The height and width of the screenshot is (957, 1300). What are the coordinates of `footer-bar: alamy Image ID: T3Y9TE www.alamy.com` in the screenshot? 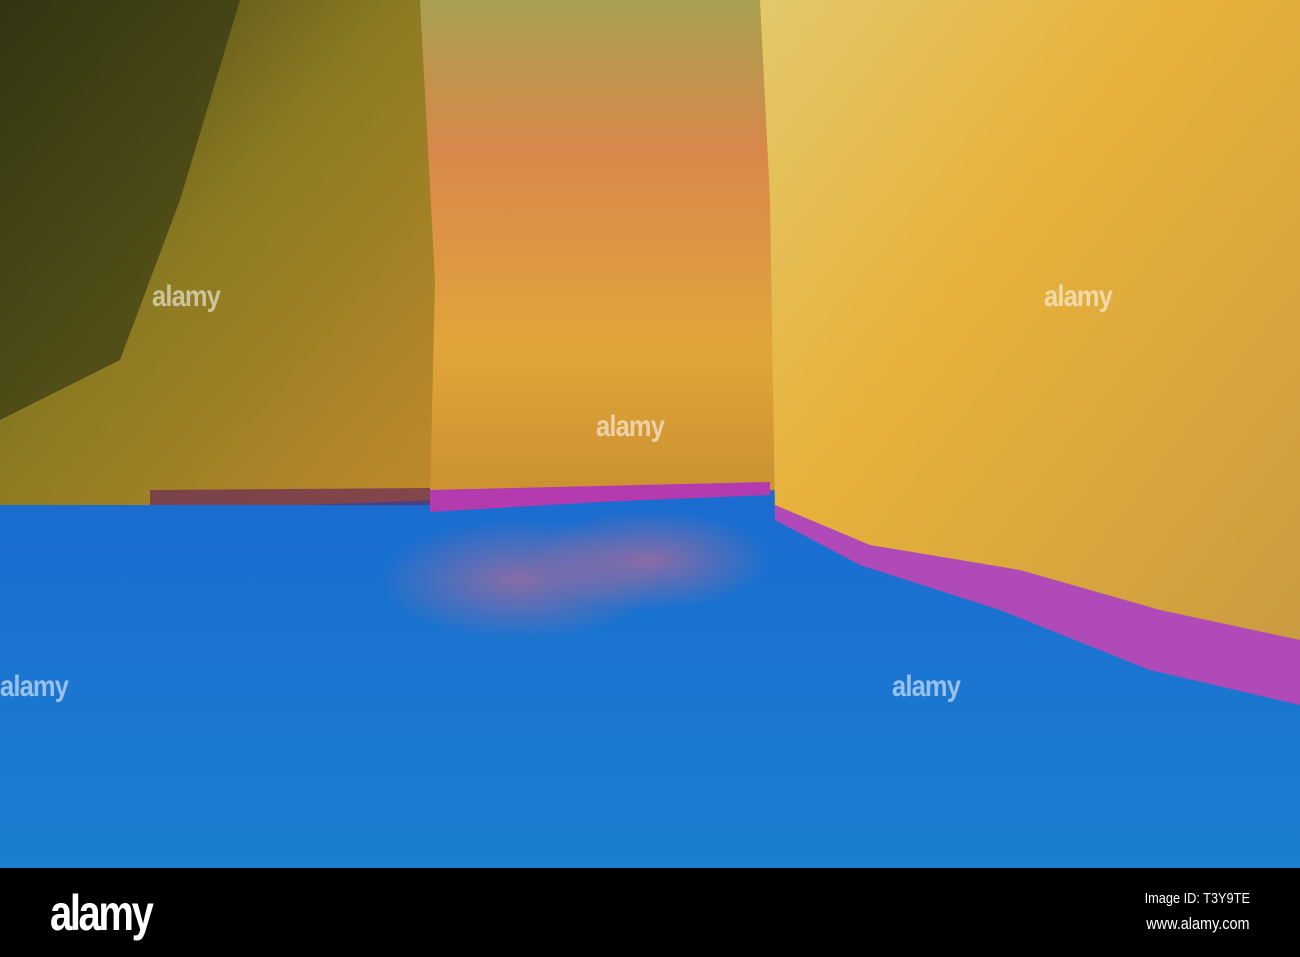 It's located at (650, 912).